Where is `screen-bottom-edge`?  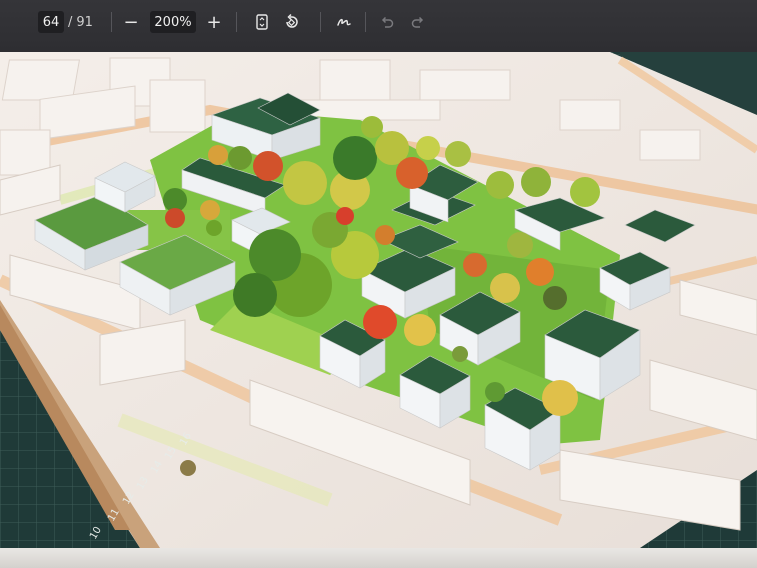
screen-bottom-edge is located at coordinates (378, 558).